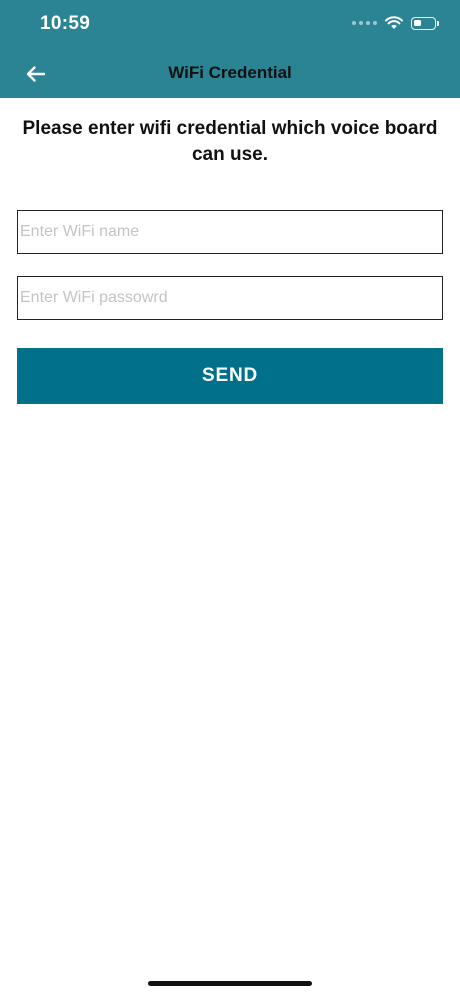 The height and width of the screenshot is (996, 460). Describe the element at coordinates (230, 232) in the screenshot. I see `wifi-name-input` at that location.